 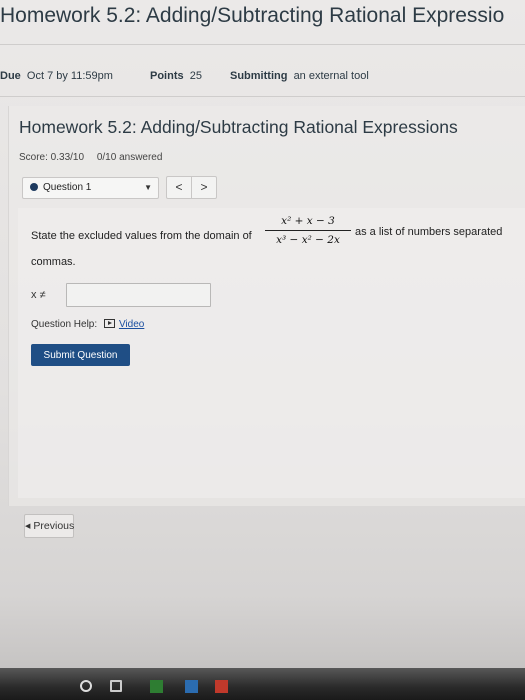 I want to click on question-selector: Question 1 ▼, so click(x=90, y=188).